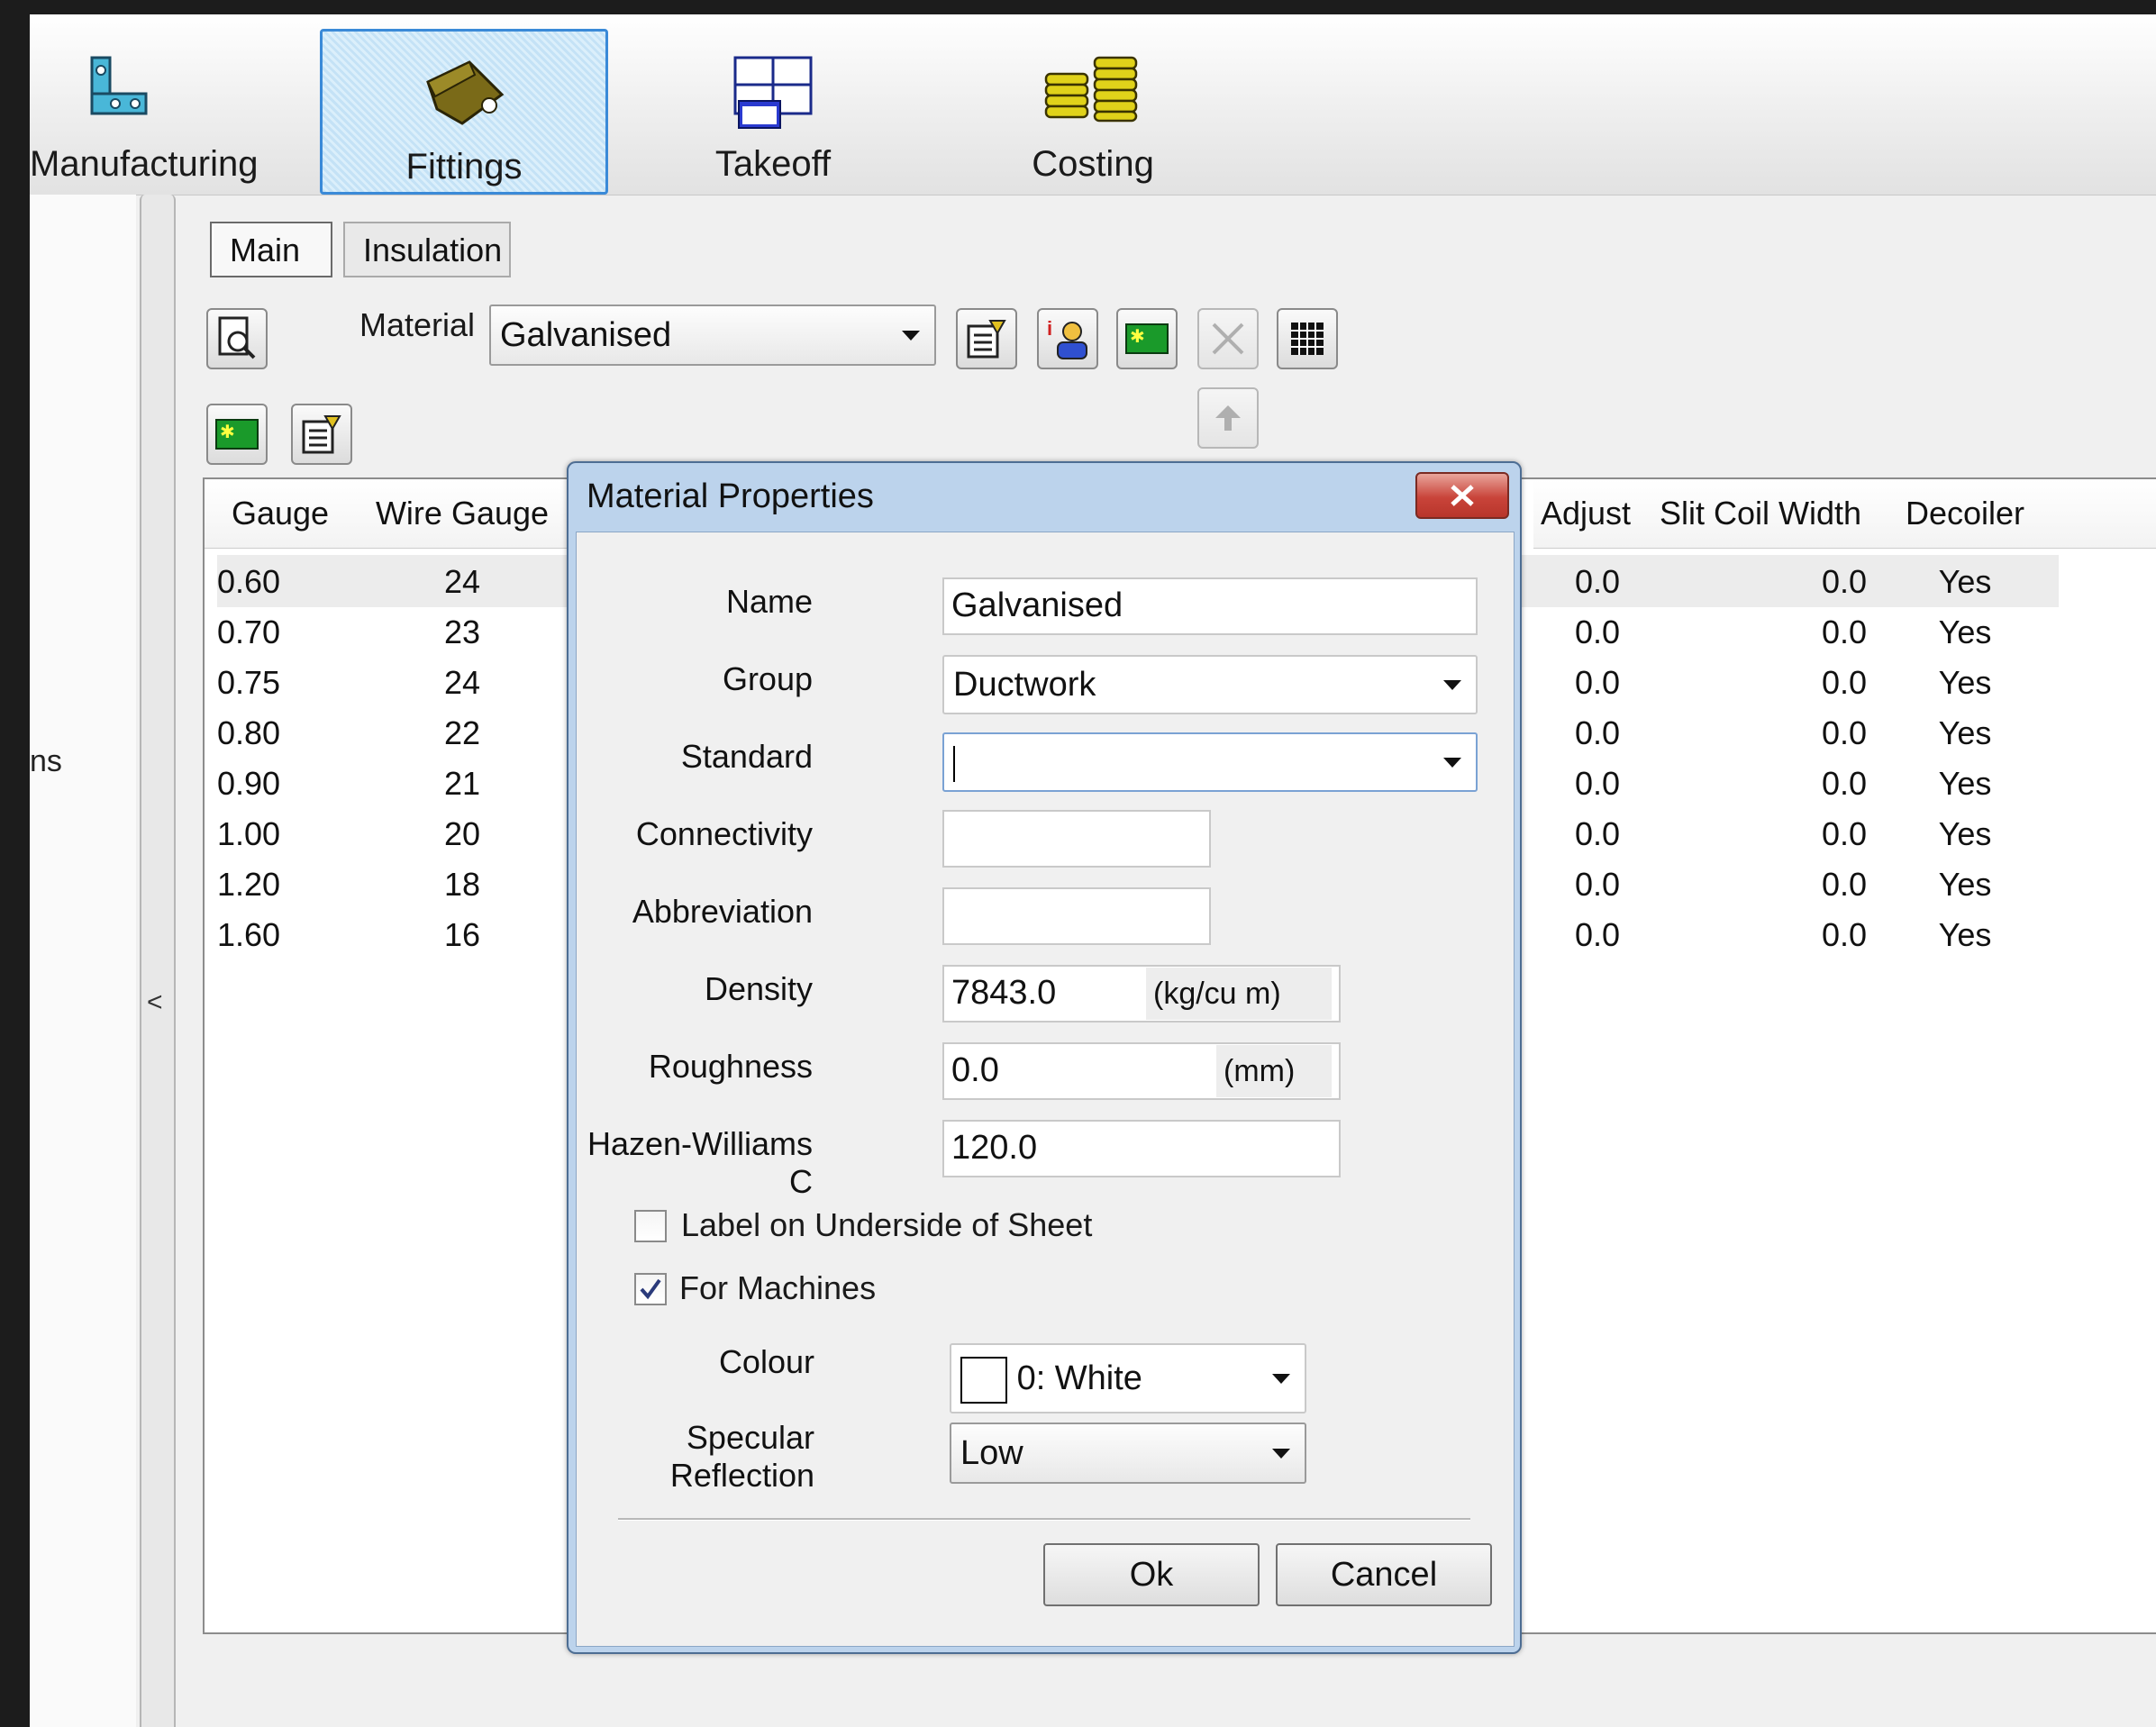  Describe the element at coordinates (741, 1456) in the screenshot. I see `specular-label: Specular Reflection` at that location.